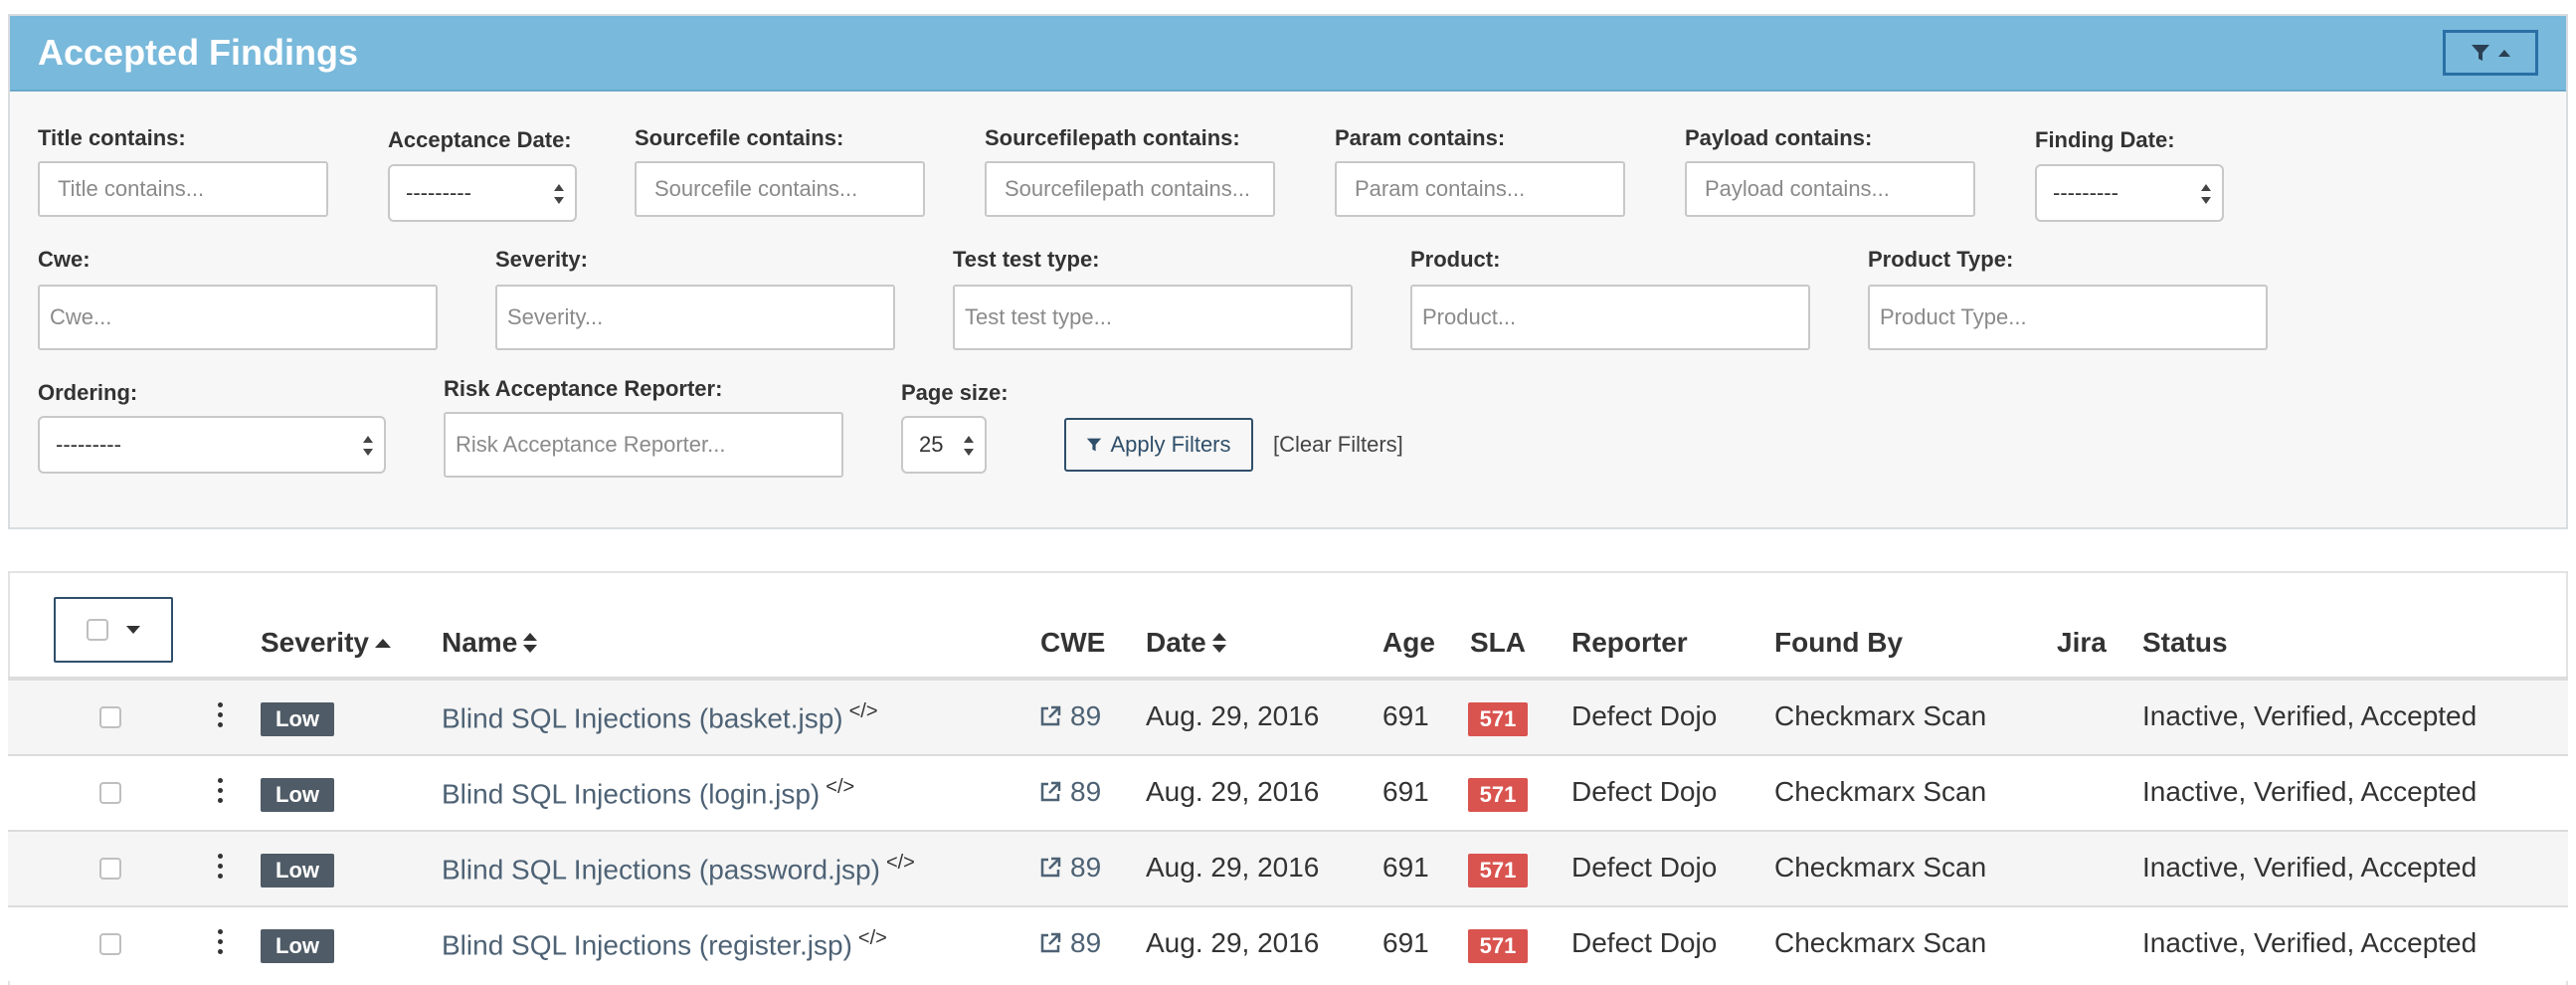  I want to click on test-type-label: Test test type:, so click(1026, 259).